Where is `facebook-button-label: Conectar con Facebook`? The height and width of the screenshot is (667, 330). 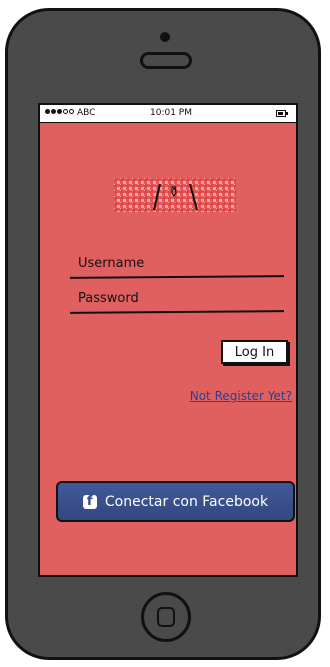
facebook-button-label: Conectar con Facebook is located at coordinates (186, 501).